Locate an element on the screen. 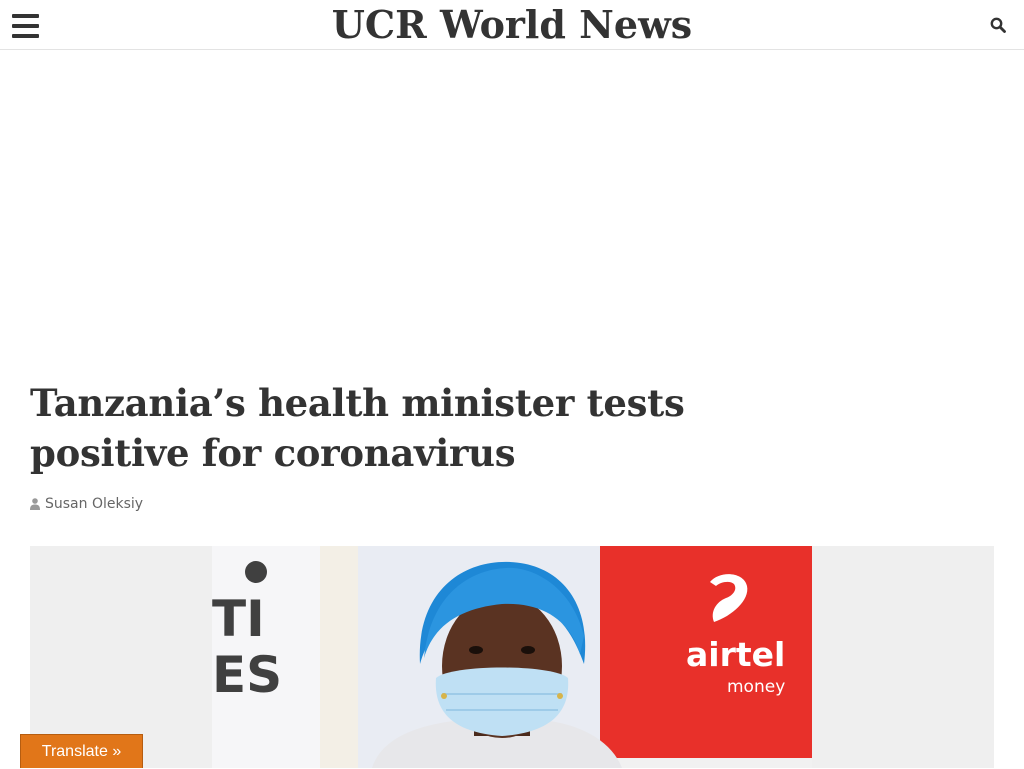 Image resolution: width=1024 pixels, height=769 pixels. site-title-link: UCR World News is located at coordinates (512, 24).